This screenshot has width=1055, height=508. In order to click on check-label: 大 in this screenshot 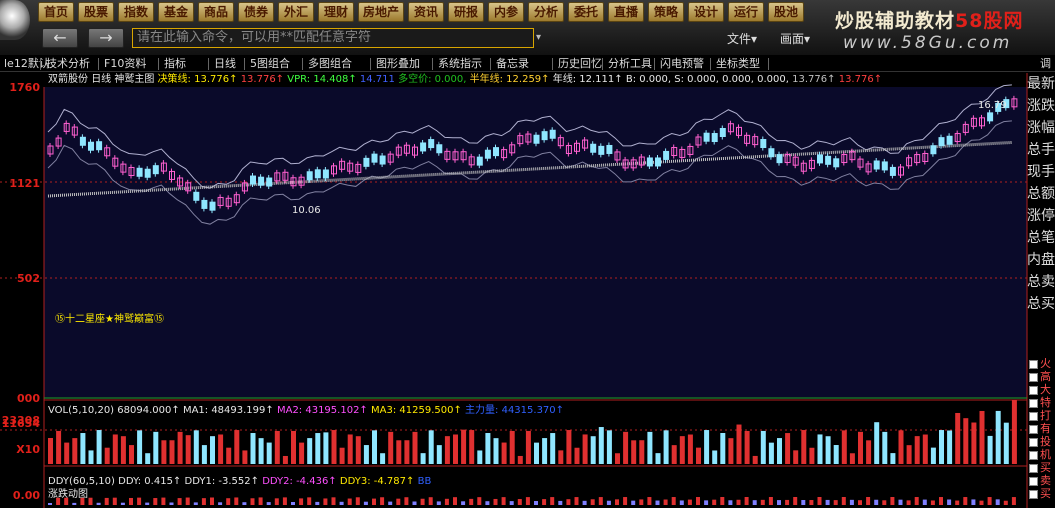, I will do `click(1045, 389)`.